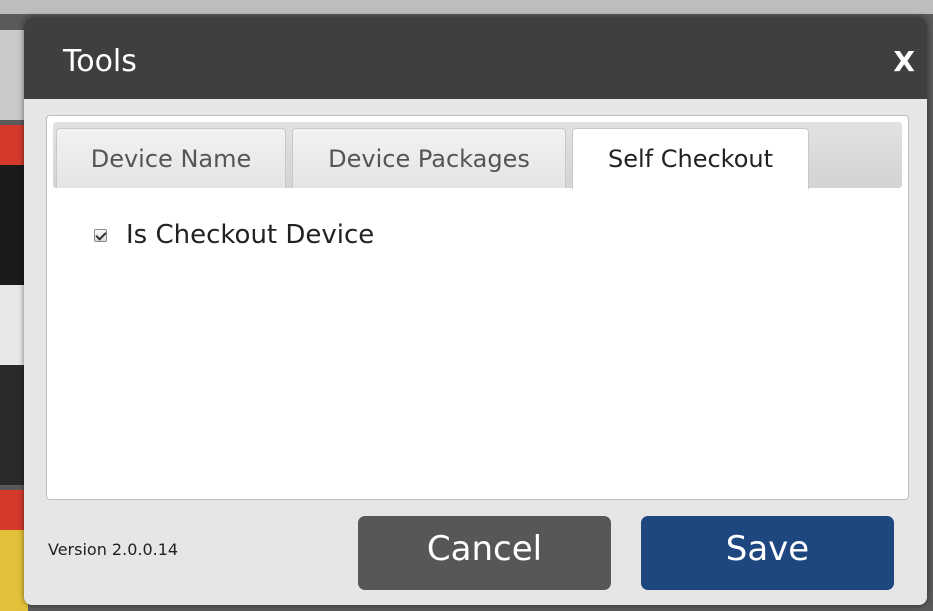  I want to click on tab-device-name: Device Name, so click(171, 158).